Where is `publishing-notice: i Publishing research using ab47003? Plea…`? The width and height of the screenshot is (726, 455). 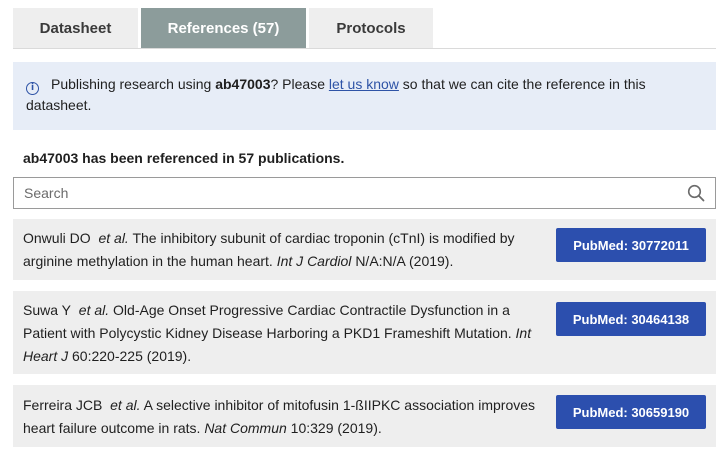
publishing-notice: i Publishing research using ab47003? Plea… is located at coordinates (364, 96).